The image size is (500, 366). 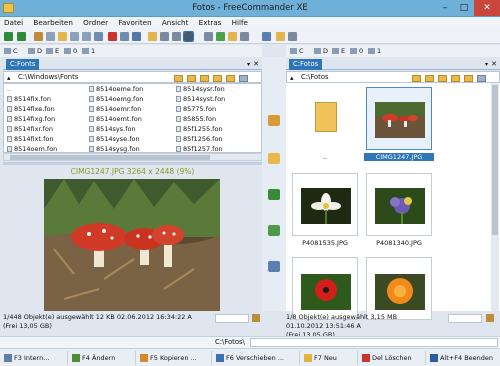 I want to click on refresh-icon, so click(x=38, y=36).